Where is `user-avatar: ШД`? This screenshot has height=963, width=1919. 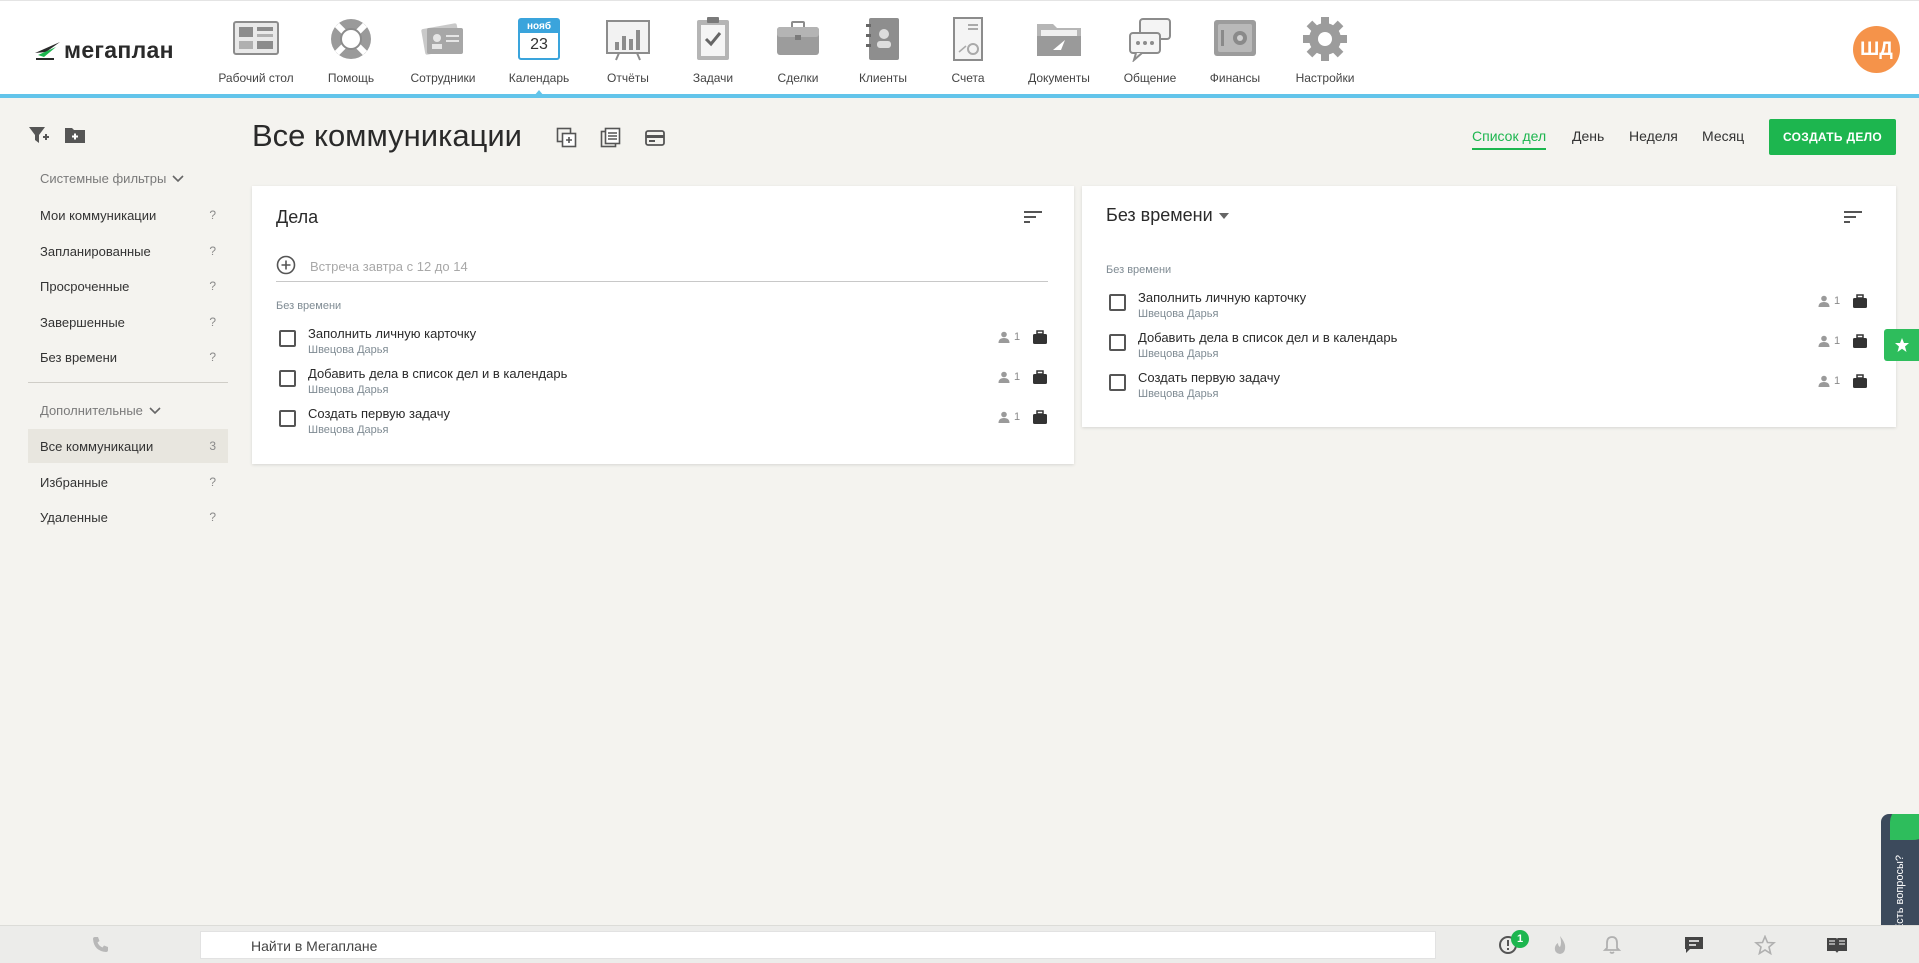
user-avatar: ШД is located at coordinates (1876, 49).